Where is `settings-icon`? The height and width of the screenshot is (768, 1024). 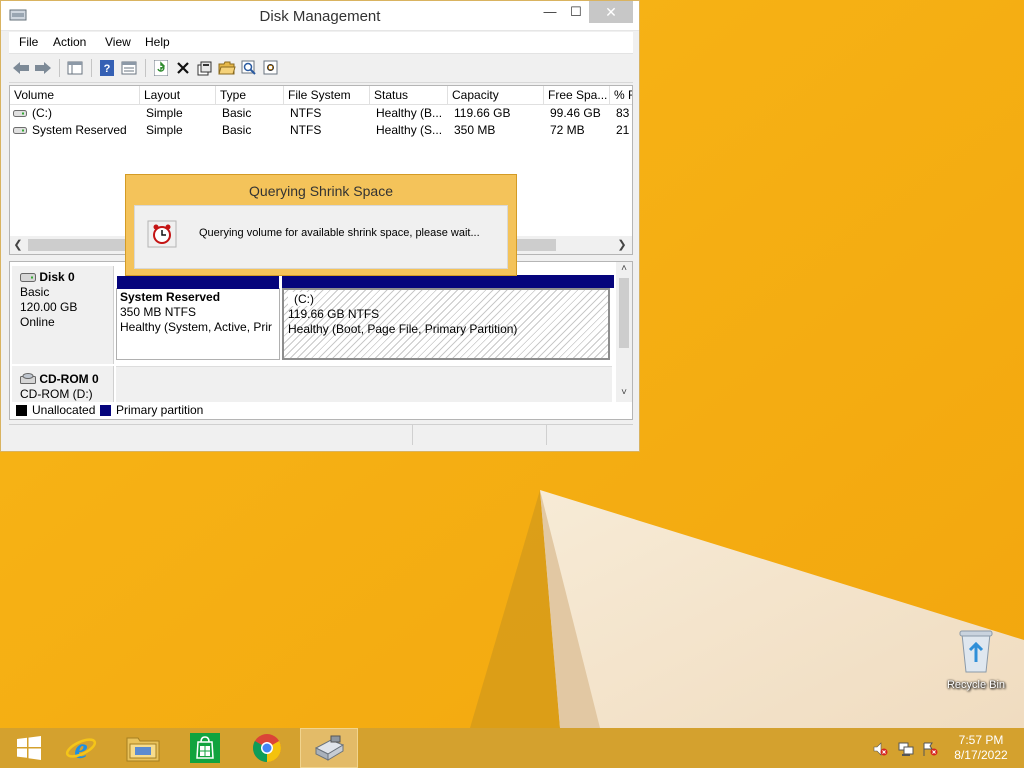
settings-icon is located at coordinates (271, 68).